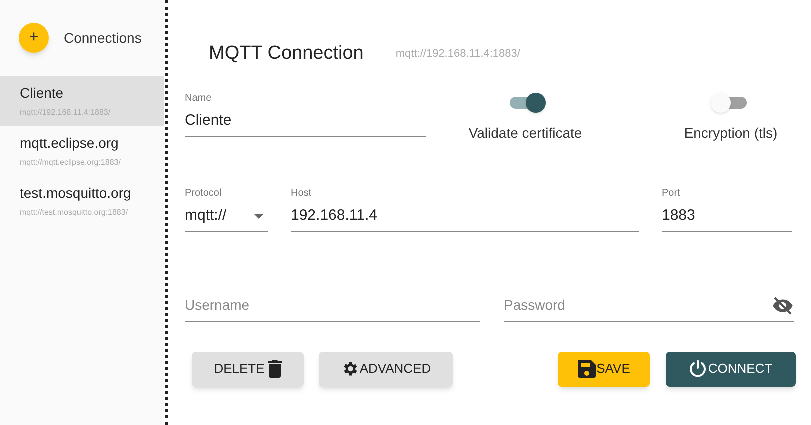 The image size is (811, 425). I want to click on connection-url: mqtt://test.mosquitto.org:1883/, so click(75, 213).